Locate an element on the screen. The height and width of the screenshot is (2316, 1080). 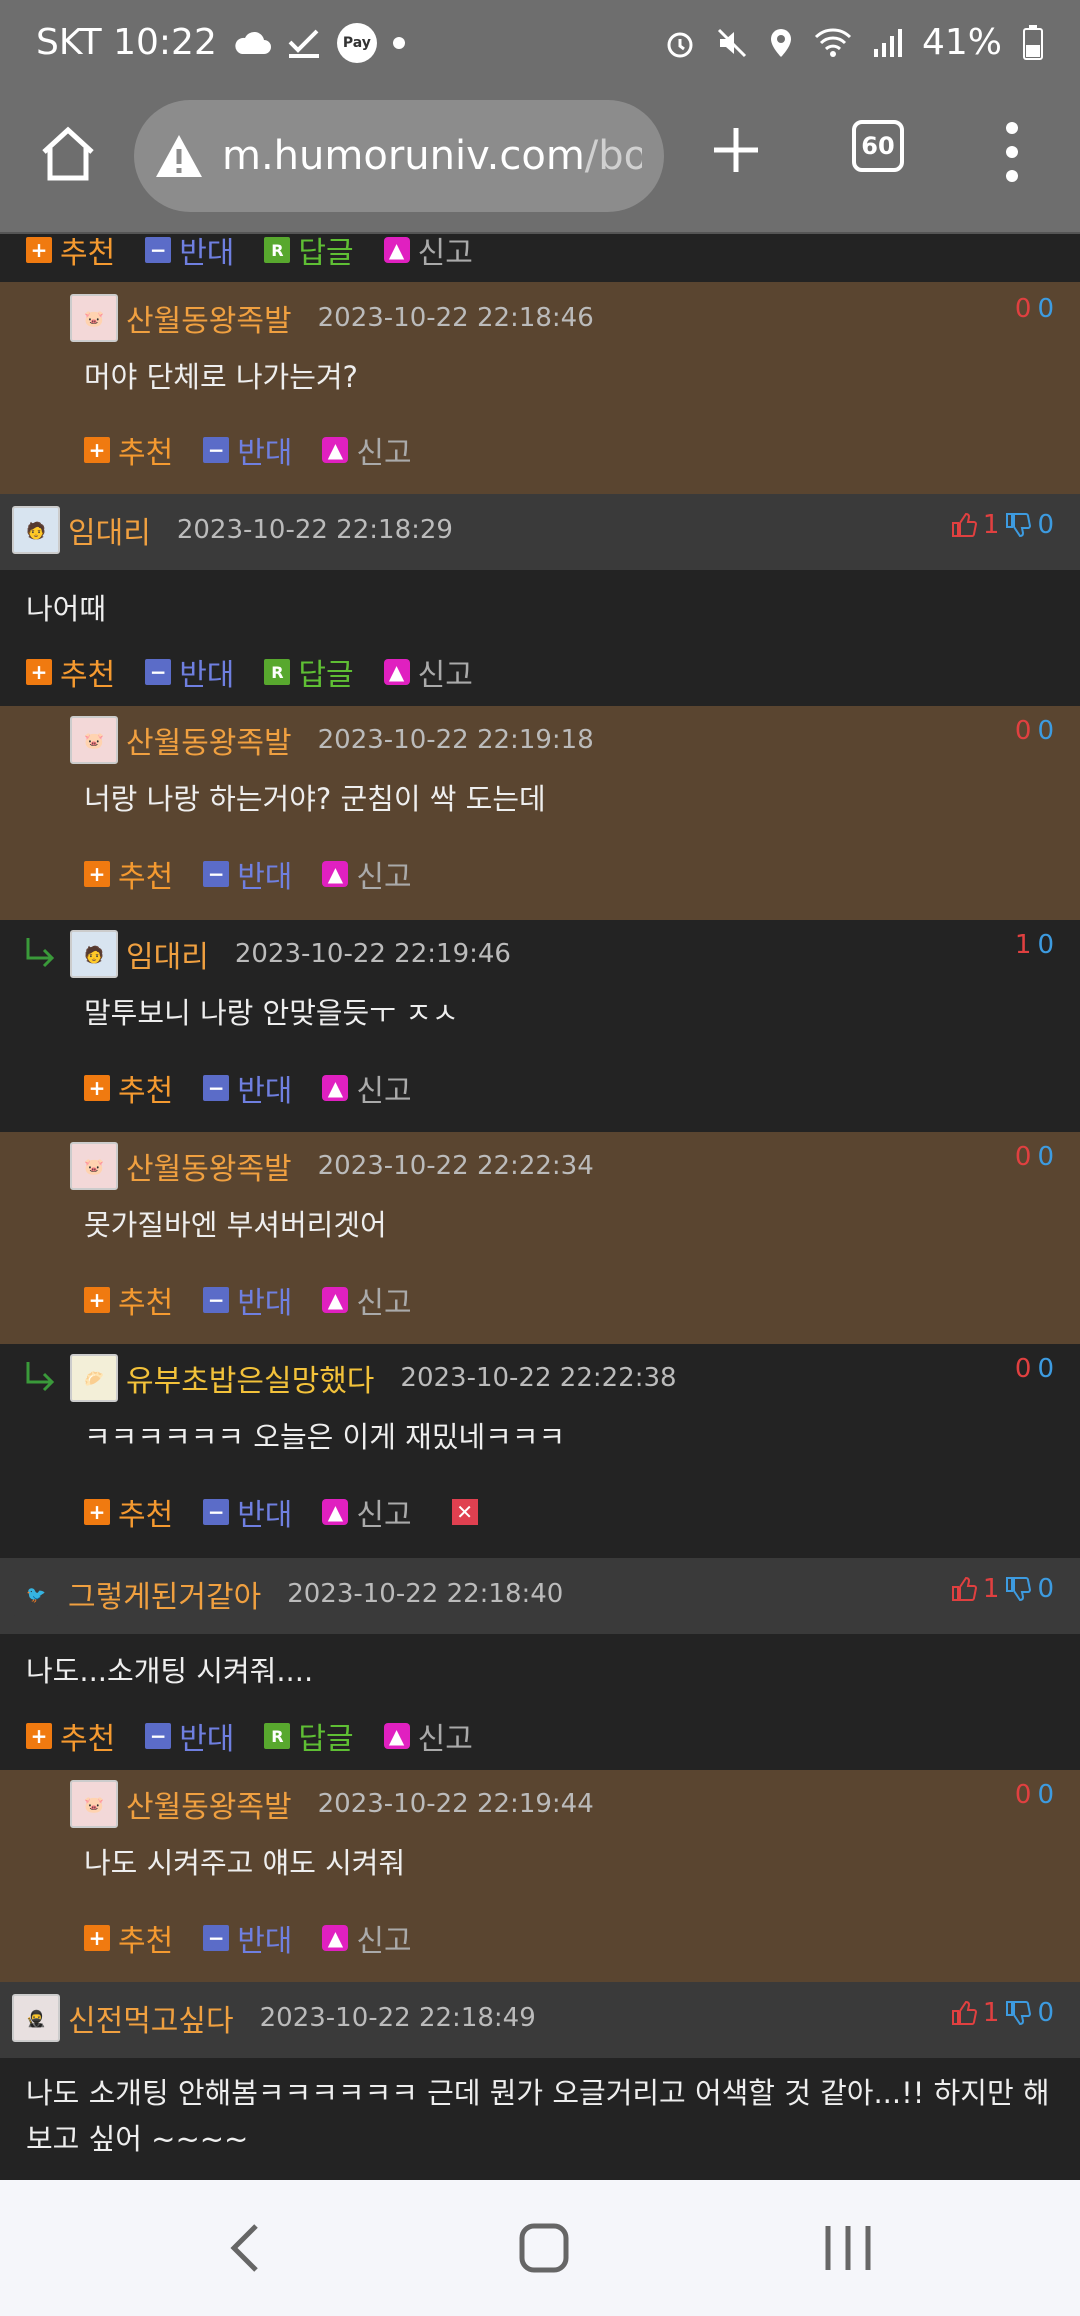
url-text: m.humoruniv.com/boa is located at coordinates (432, 156).